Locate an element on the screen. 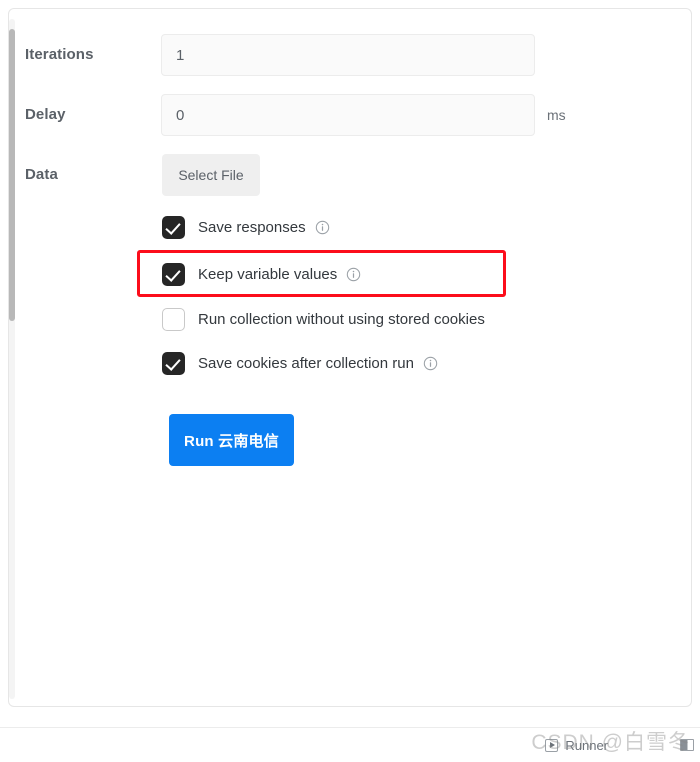  checkbox-save-cookies-after-run is located at coordinates (173, 363).